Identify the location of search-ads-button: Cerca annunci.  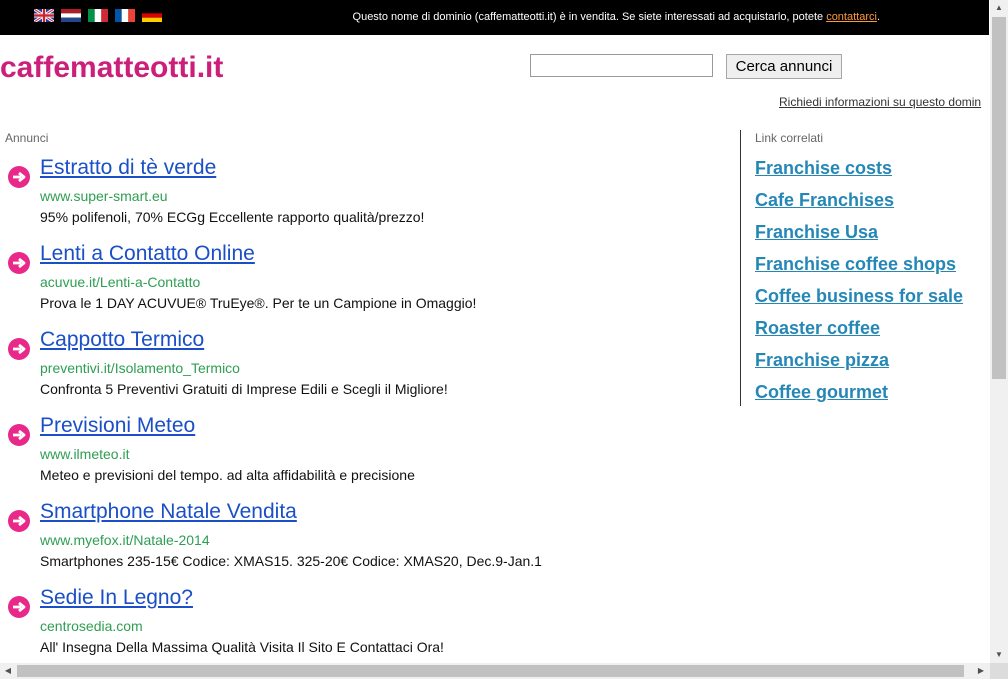
(784, 66).